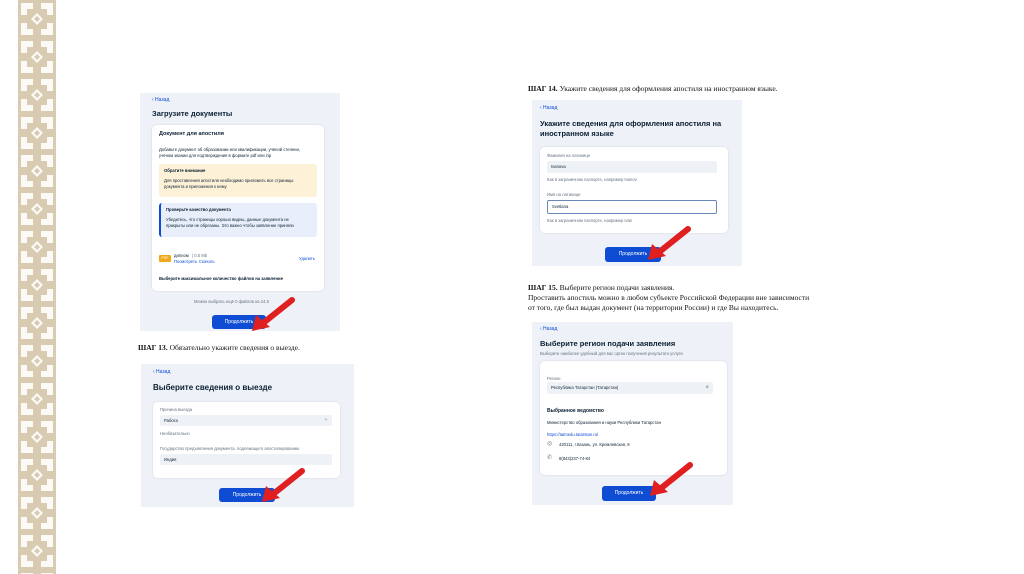 This screenshot has width=1024, height=574. What do you see at coordinates (176, 409) in the screenshot?
I see `reason-label: Причина выезда` at bounding box center [176, 409].